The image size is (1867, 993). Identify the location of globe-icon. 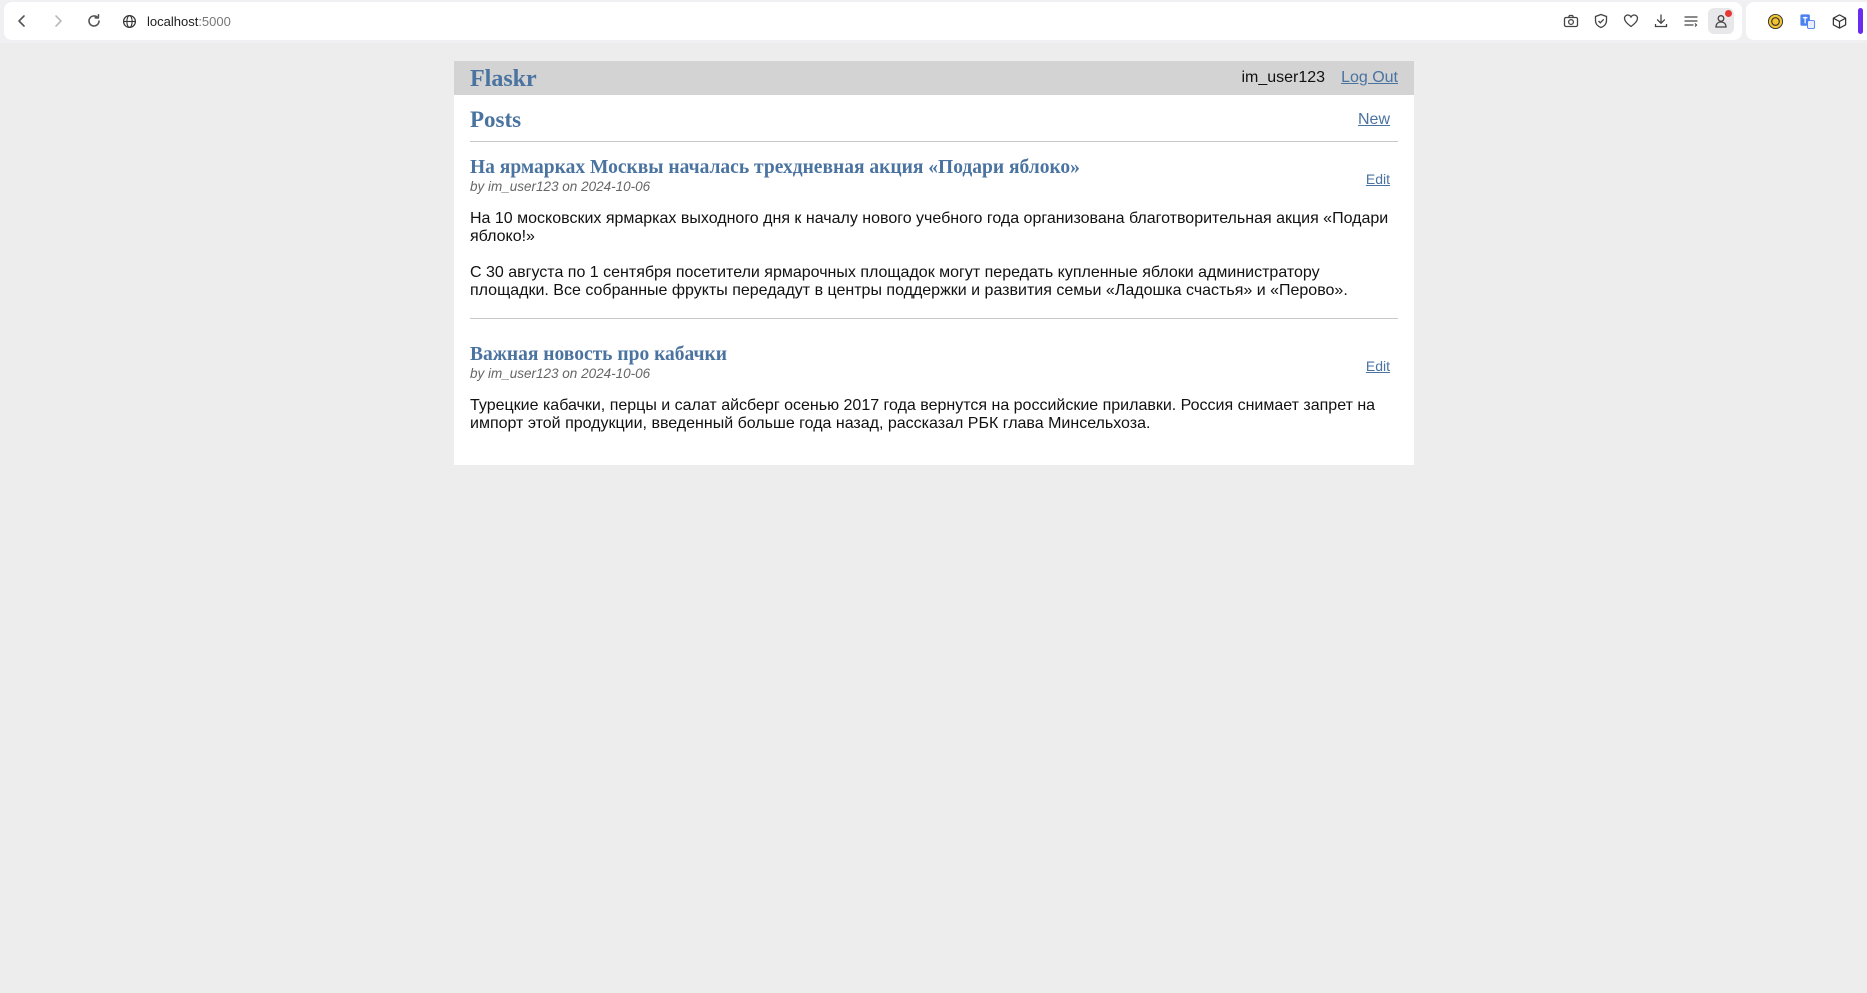
(129, 21).